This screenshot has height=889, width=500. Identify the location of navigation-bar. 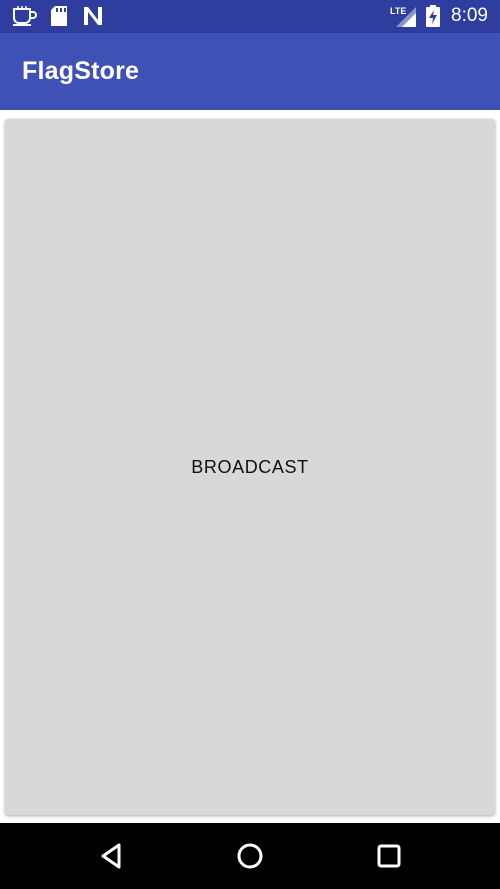
(250, 856).